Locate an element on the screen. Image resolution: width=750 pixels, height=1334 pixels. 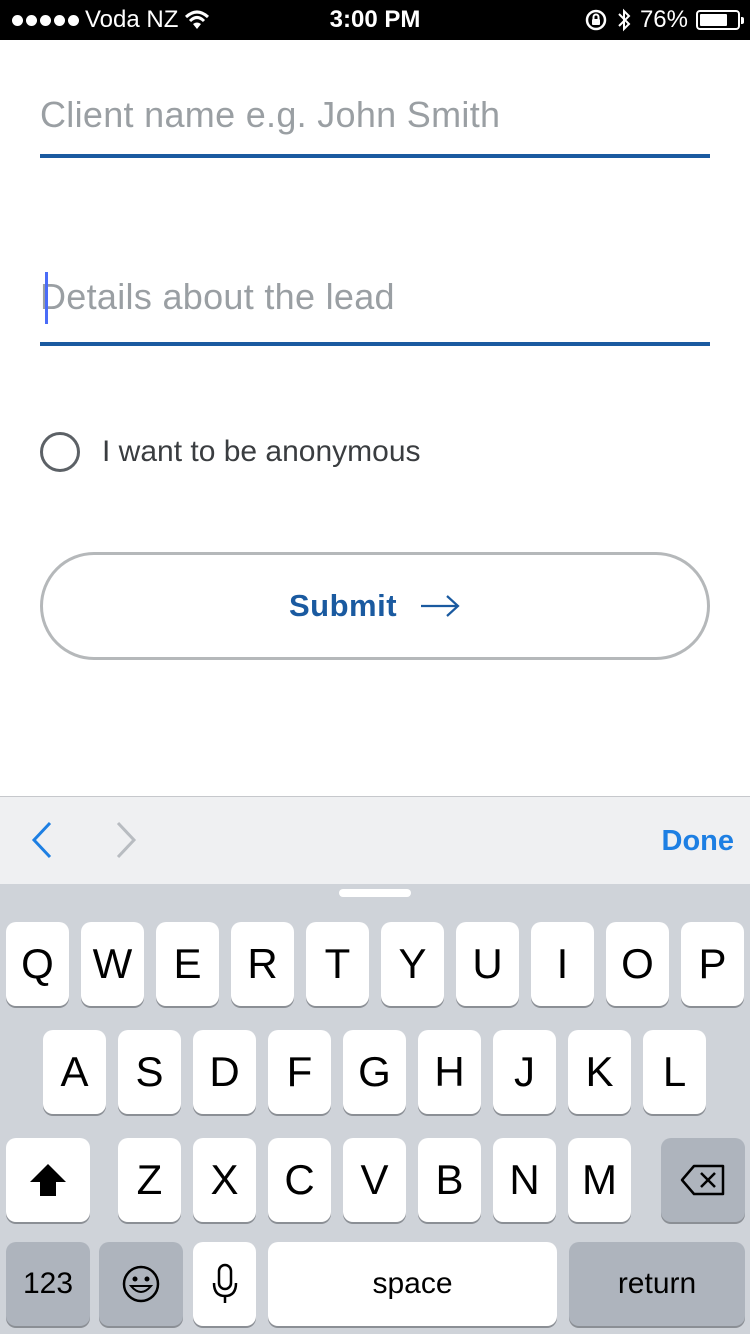
previous-field-icon is located at coordinates (42, 840).